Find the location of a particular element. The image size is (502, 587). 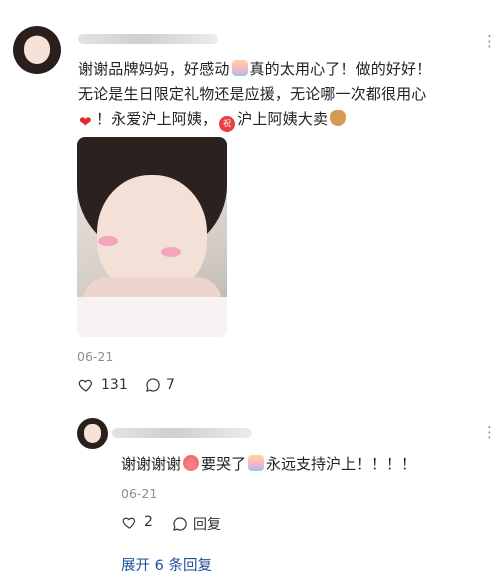

wish-emoji-icon: 祝 is located at coordinates (227, 124).